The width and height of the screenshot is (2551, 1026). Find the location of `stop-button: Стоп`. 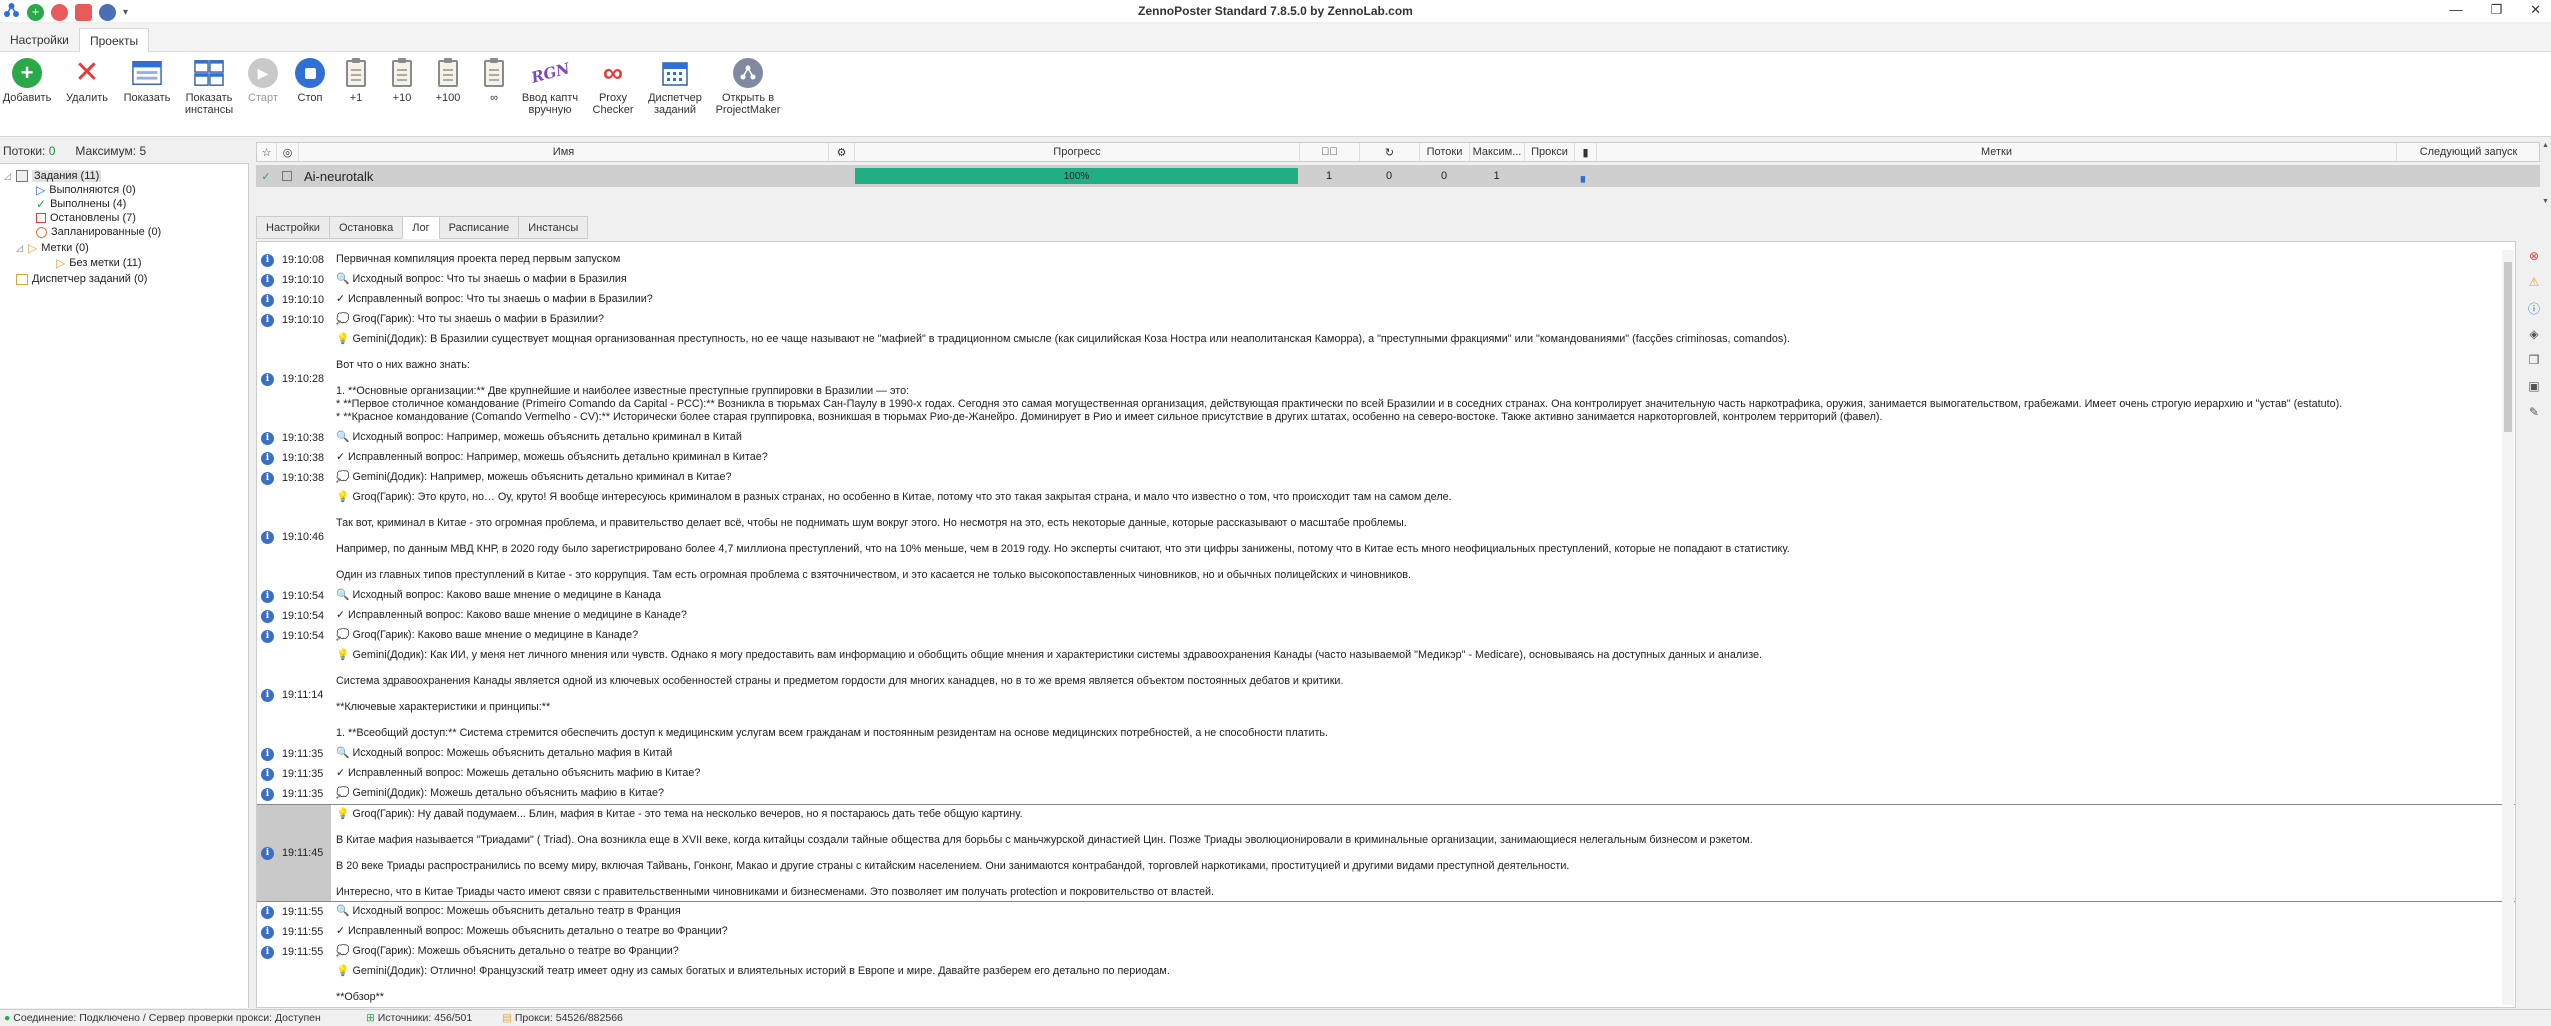

stop-button: Стоп is located at coordinates (310, 81).